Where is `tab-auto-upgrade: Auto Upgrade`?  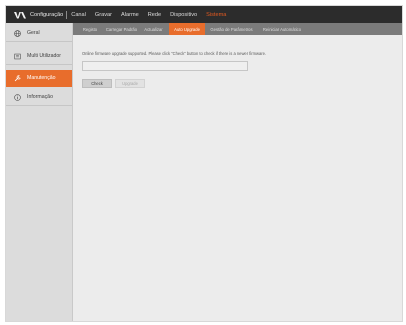
tab-auto-upgrade: Auto Upgrade is located at coordinates (187, 30).